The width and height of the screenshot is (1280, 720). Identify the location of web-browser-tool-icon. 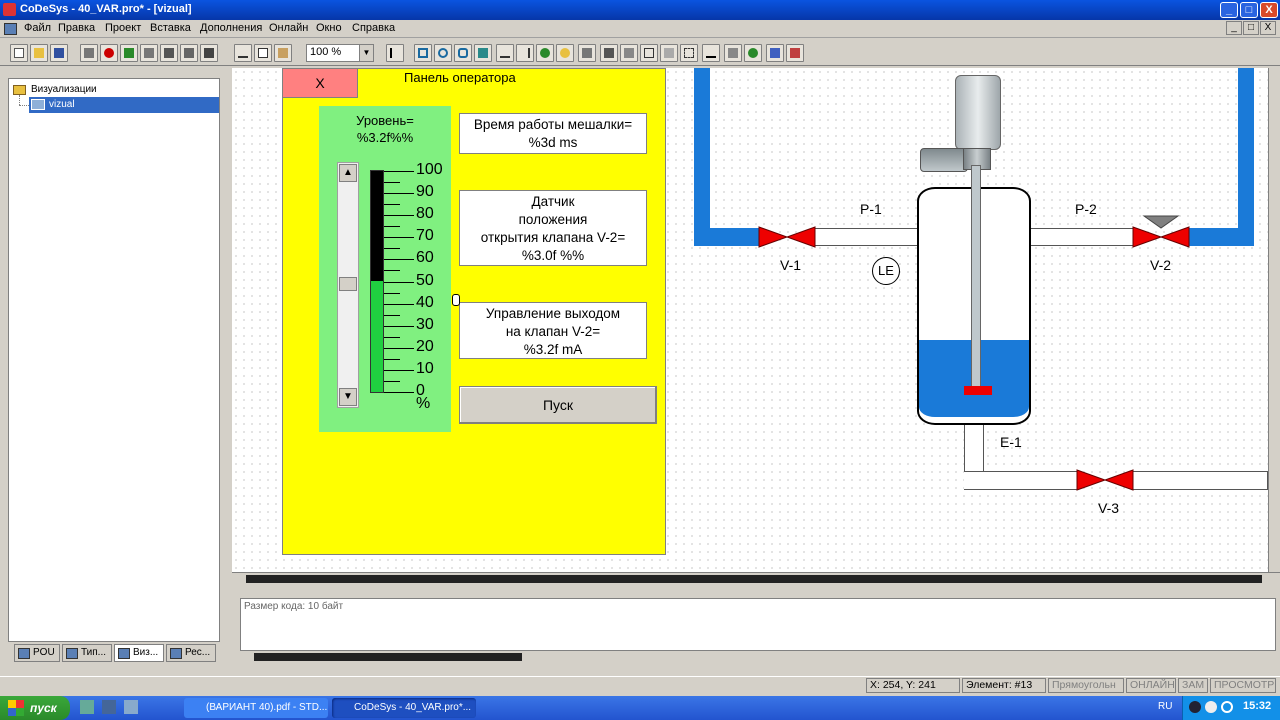
(629, 53).